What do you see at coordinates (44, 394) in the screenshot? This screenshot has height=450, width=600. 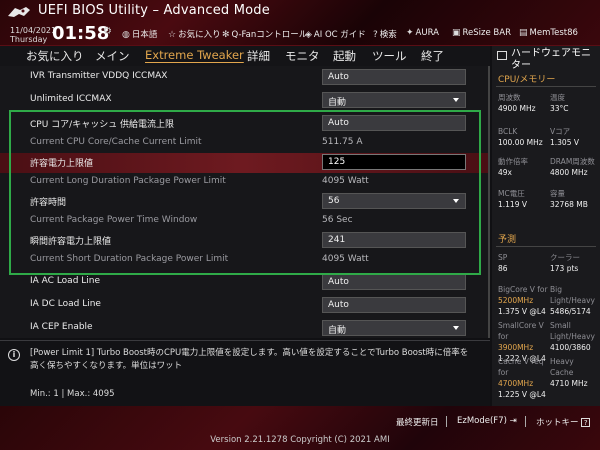 I see `help-min: Min.: 1` at bounding box center [44, 394].